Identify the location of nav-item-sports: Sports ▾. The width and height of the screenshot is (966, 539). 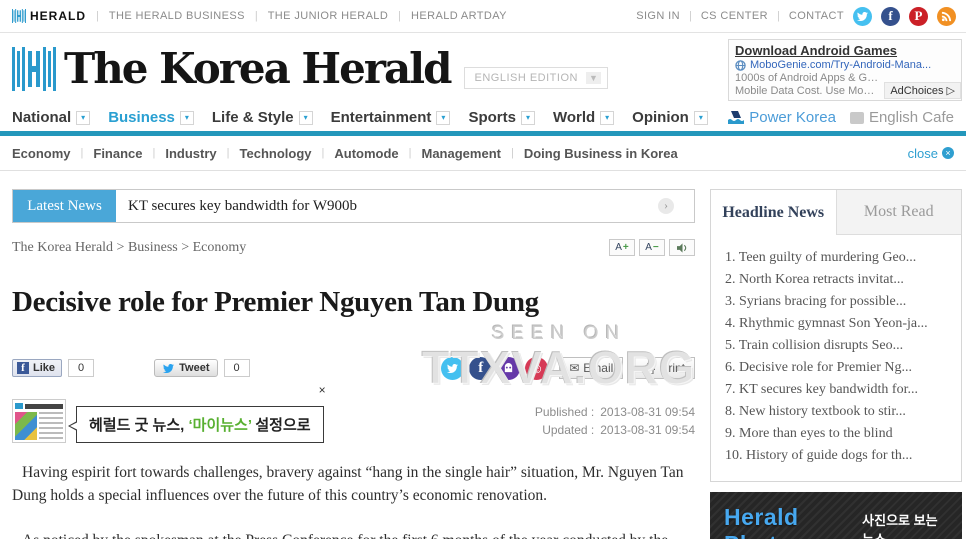
(501, 117).